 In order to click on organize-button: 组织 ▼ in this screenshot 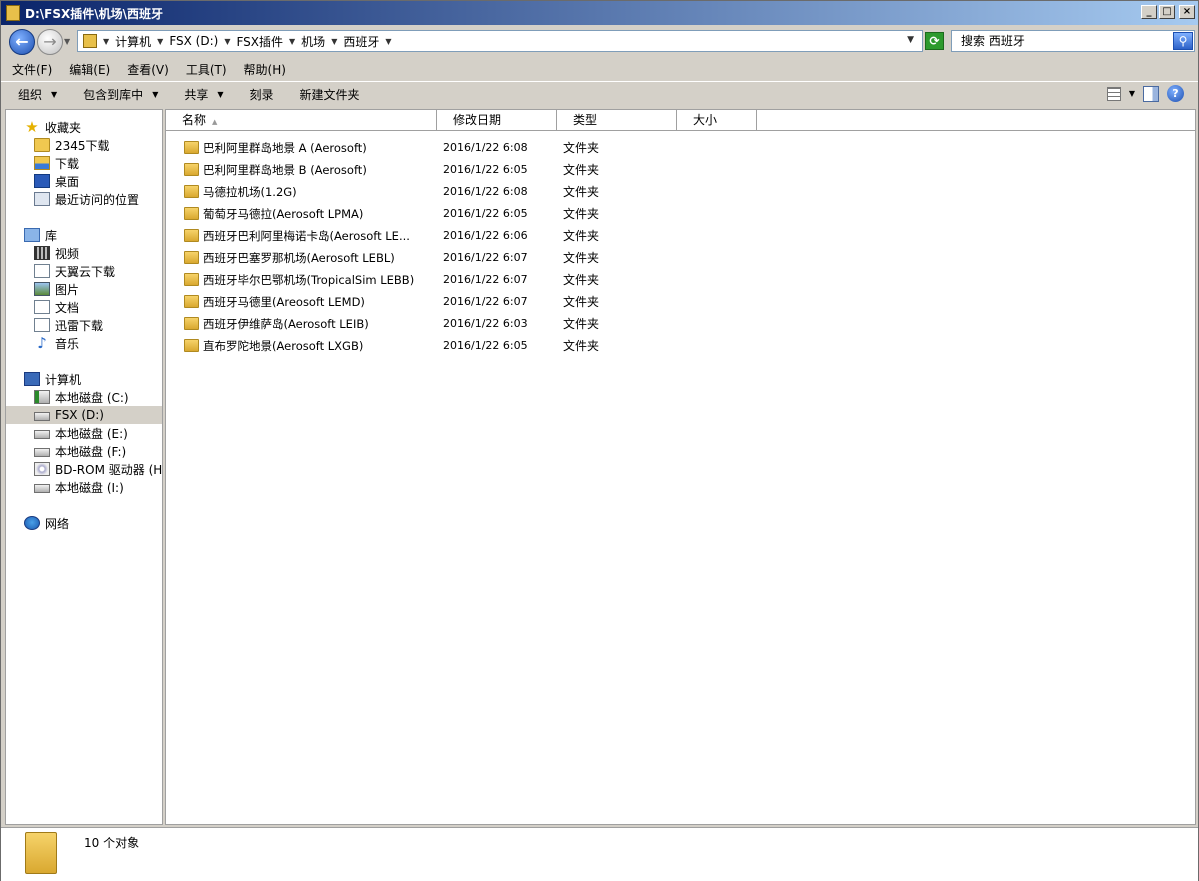, I will do `click(37, 94)`.